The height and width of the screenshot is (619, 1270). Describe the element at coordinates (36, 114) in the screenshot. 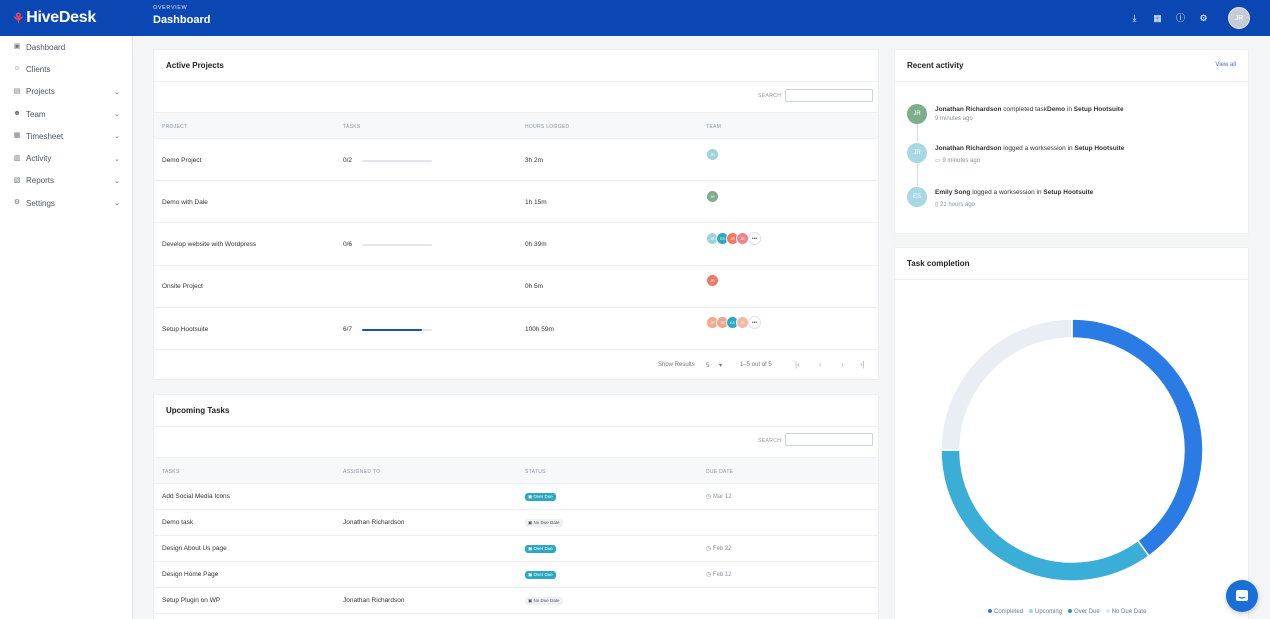

I see `sidebar-item-label: Team` at that location.